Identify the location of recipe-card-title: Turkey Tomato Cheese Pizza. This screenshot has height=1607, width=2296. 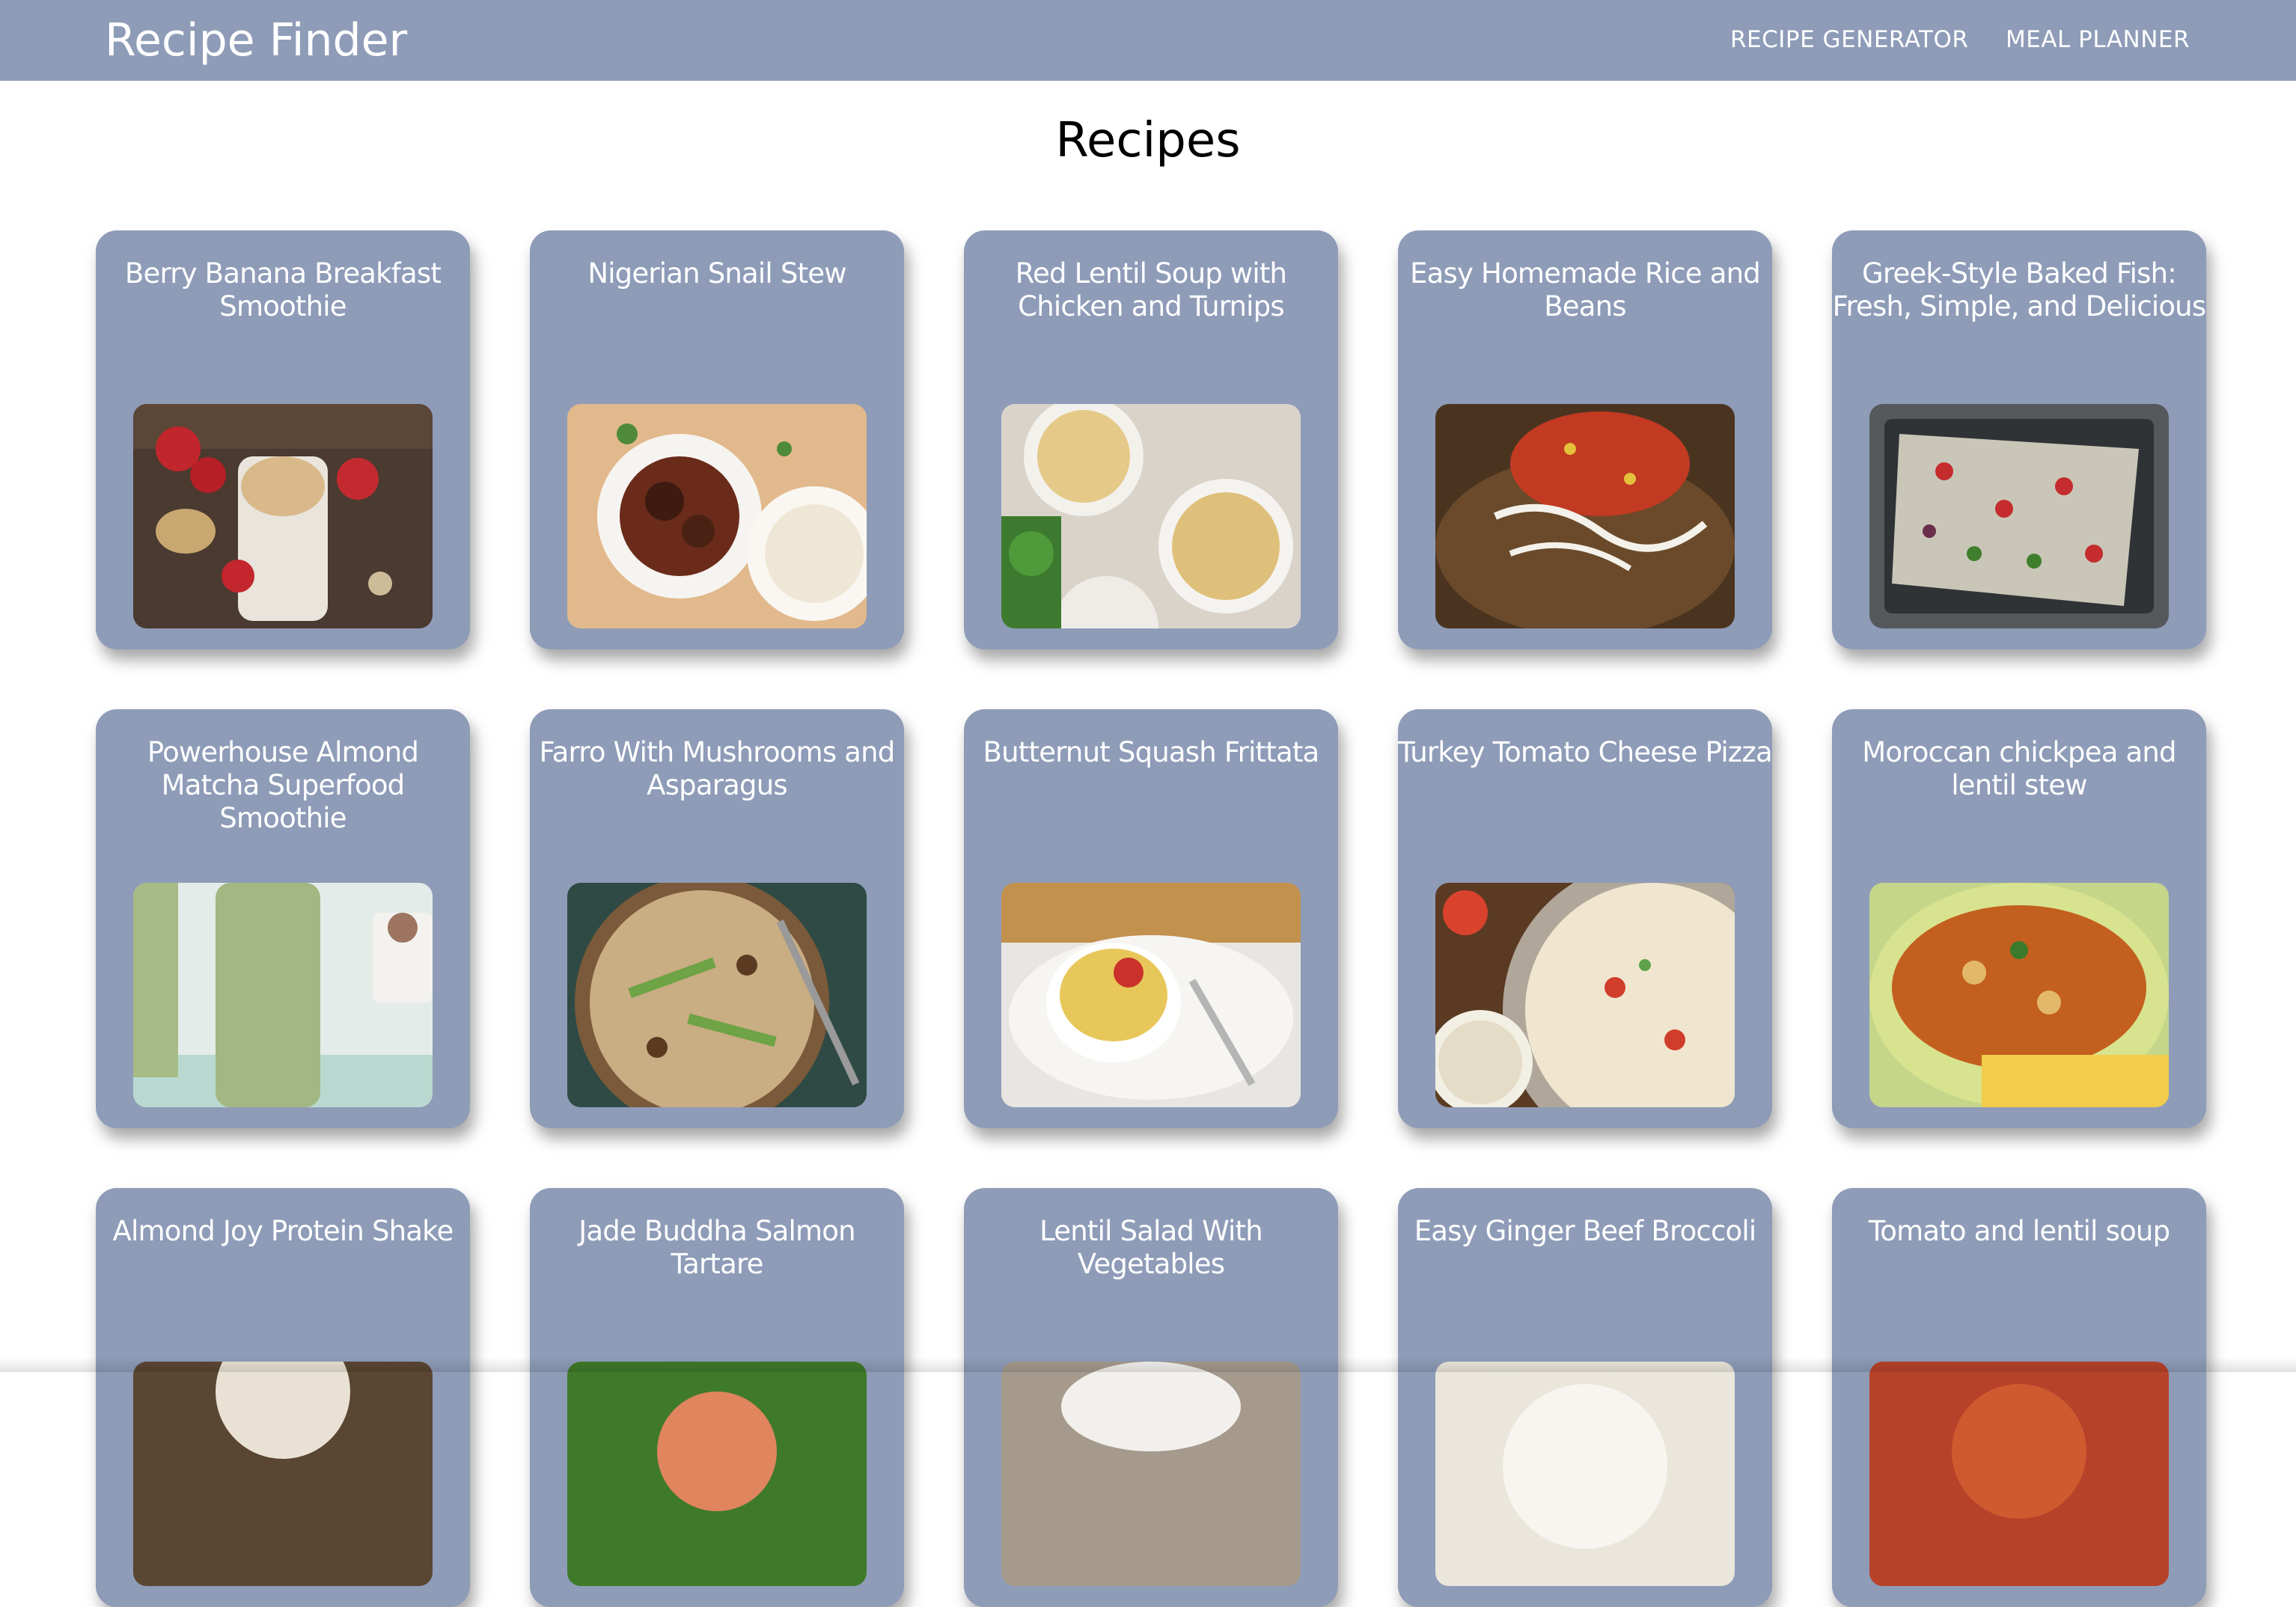
(1585, 752).